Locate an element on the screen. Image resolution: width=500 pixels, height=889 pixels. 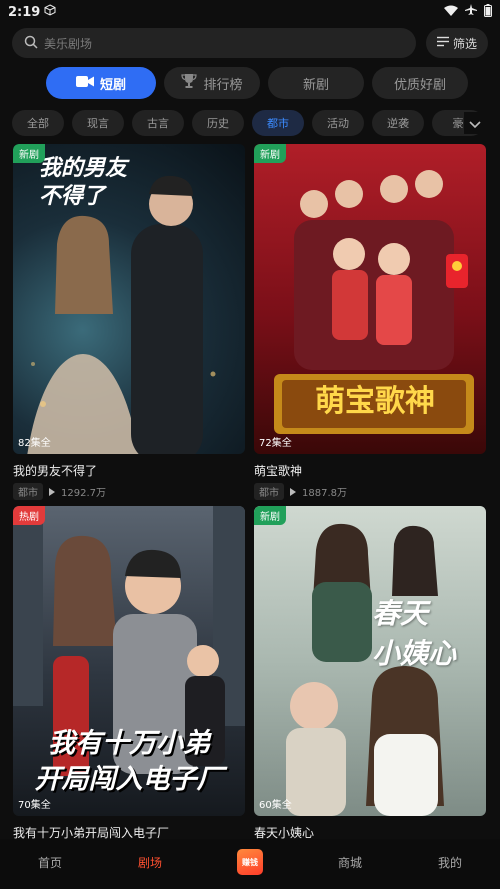
poster-title: 我有十万小弟 开局闯入电子厂 is located at coordinates (129, 761).